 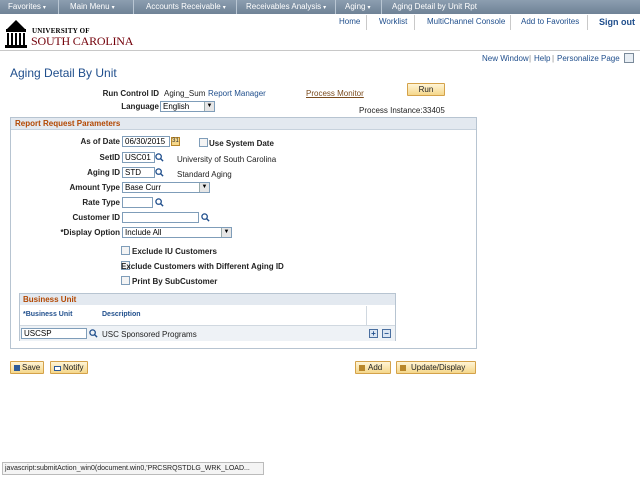 I want to click on report-manager-link: Report Manager, so click(x=237, y=93).